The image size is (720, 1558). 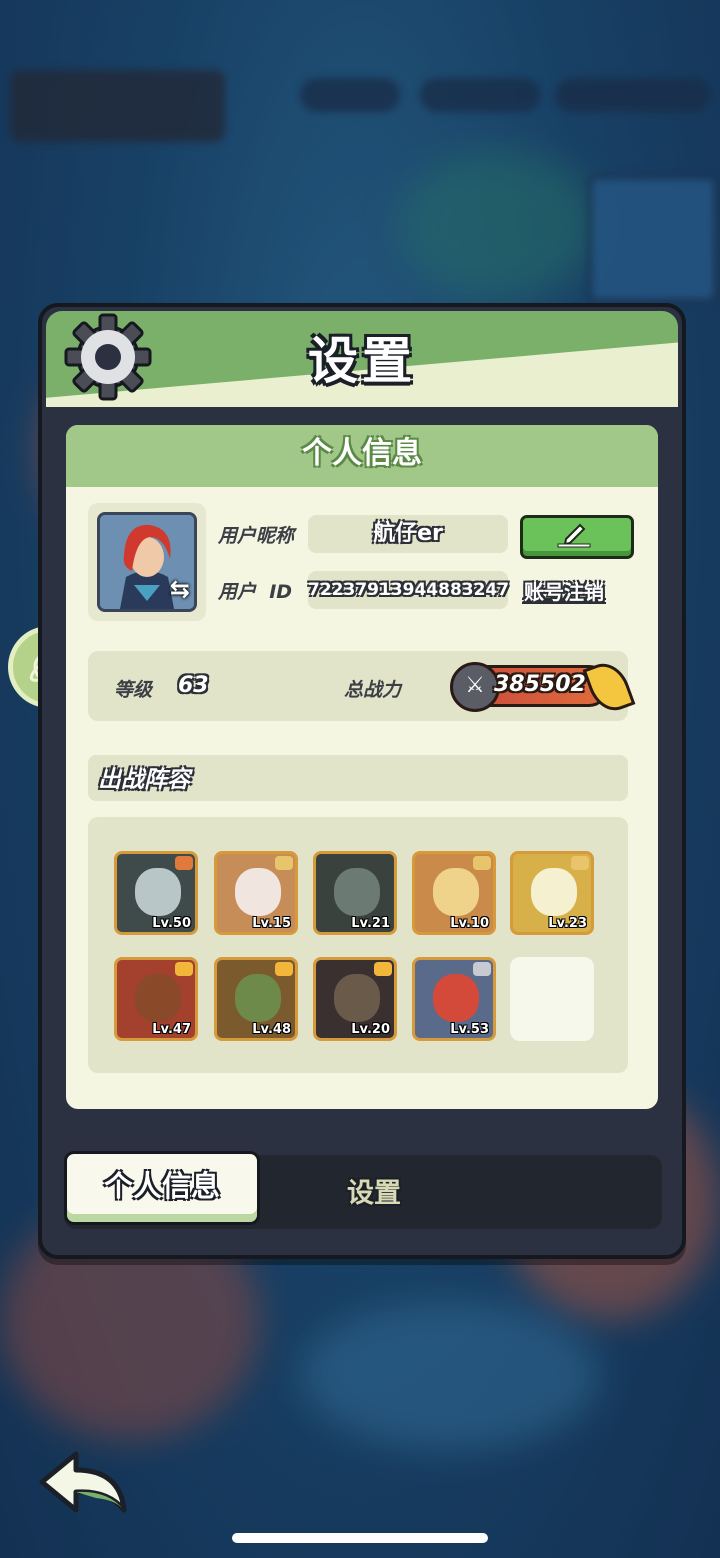 What do you see at coordinates (193, 685) in the screenshot?
I see `level-value: 63` at bounding box center [193, 685].